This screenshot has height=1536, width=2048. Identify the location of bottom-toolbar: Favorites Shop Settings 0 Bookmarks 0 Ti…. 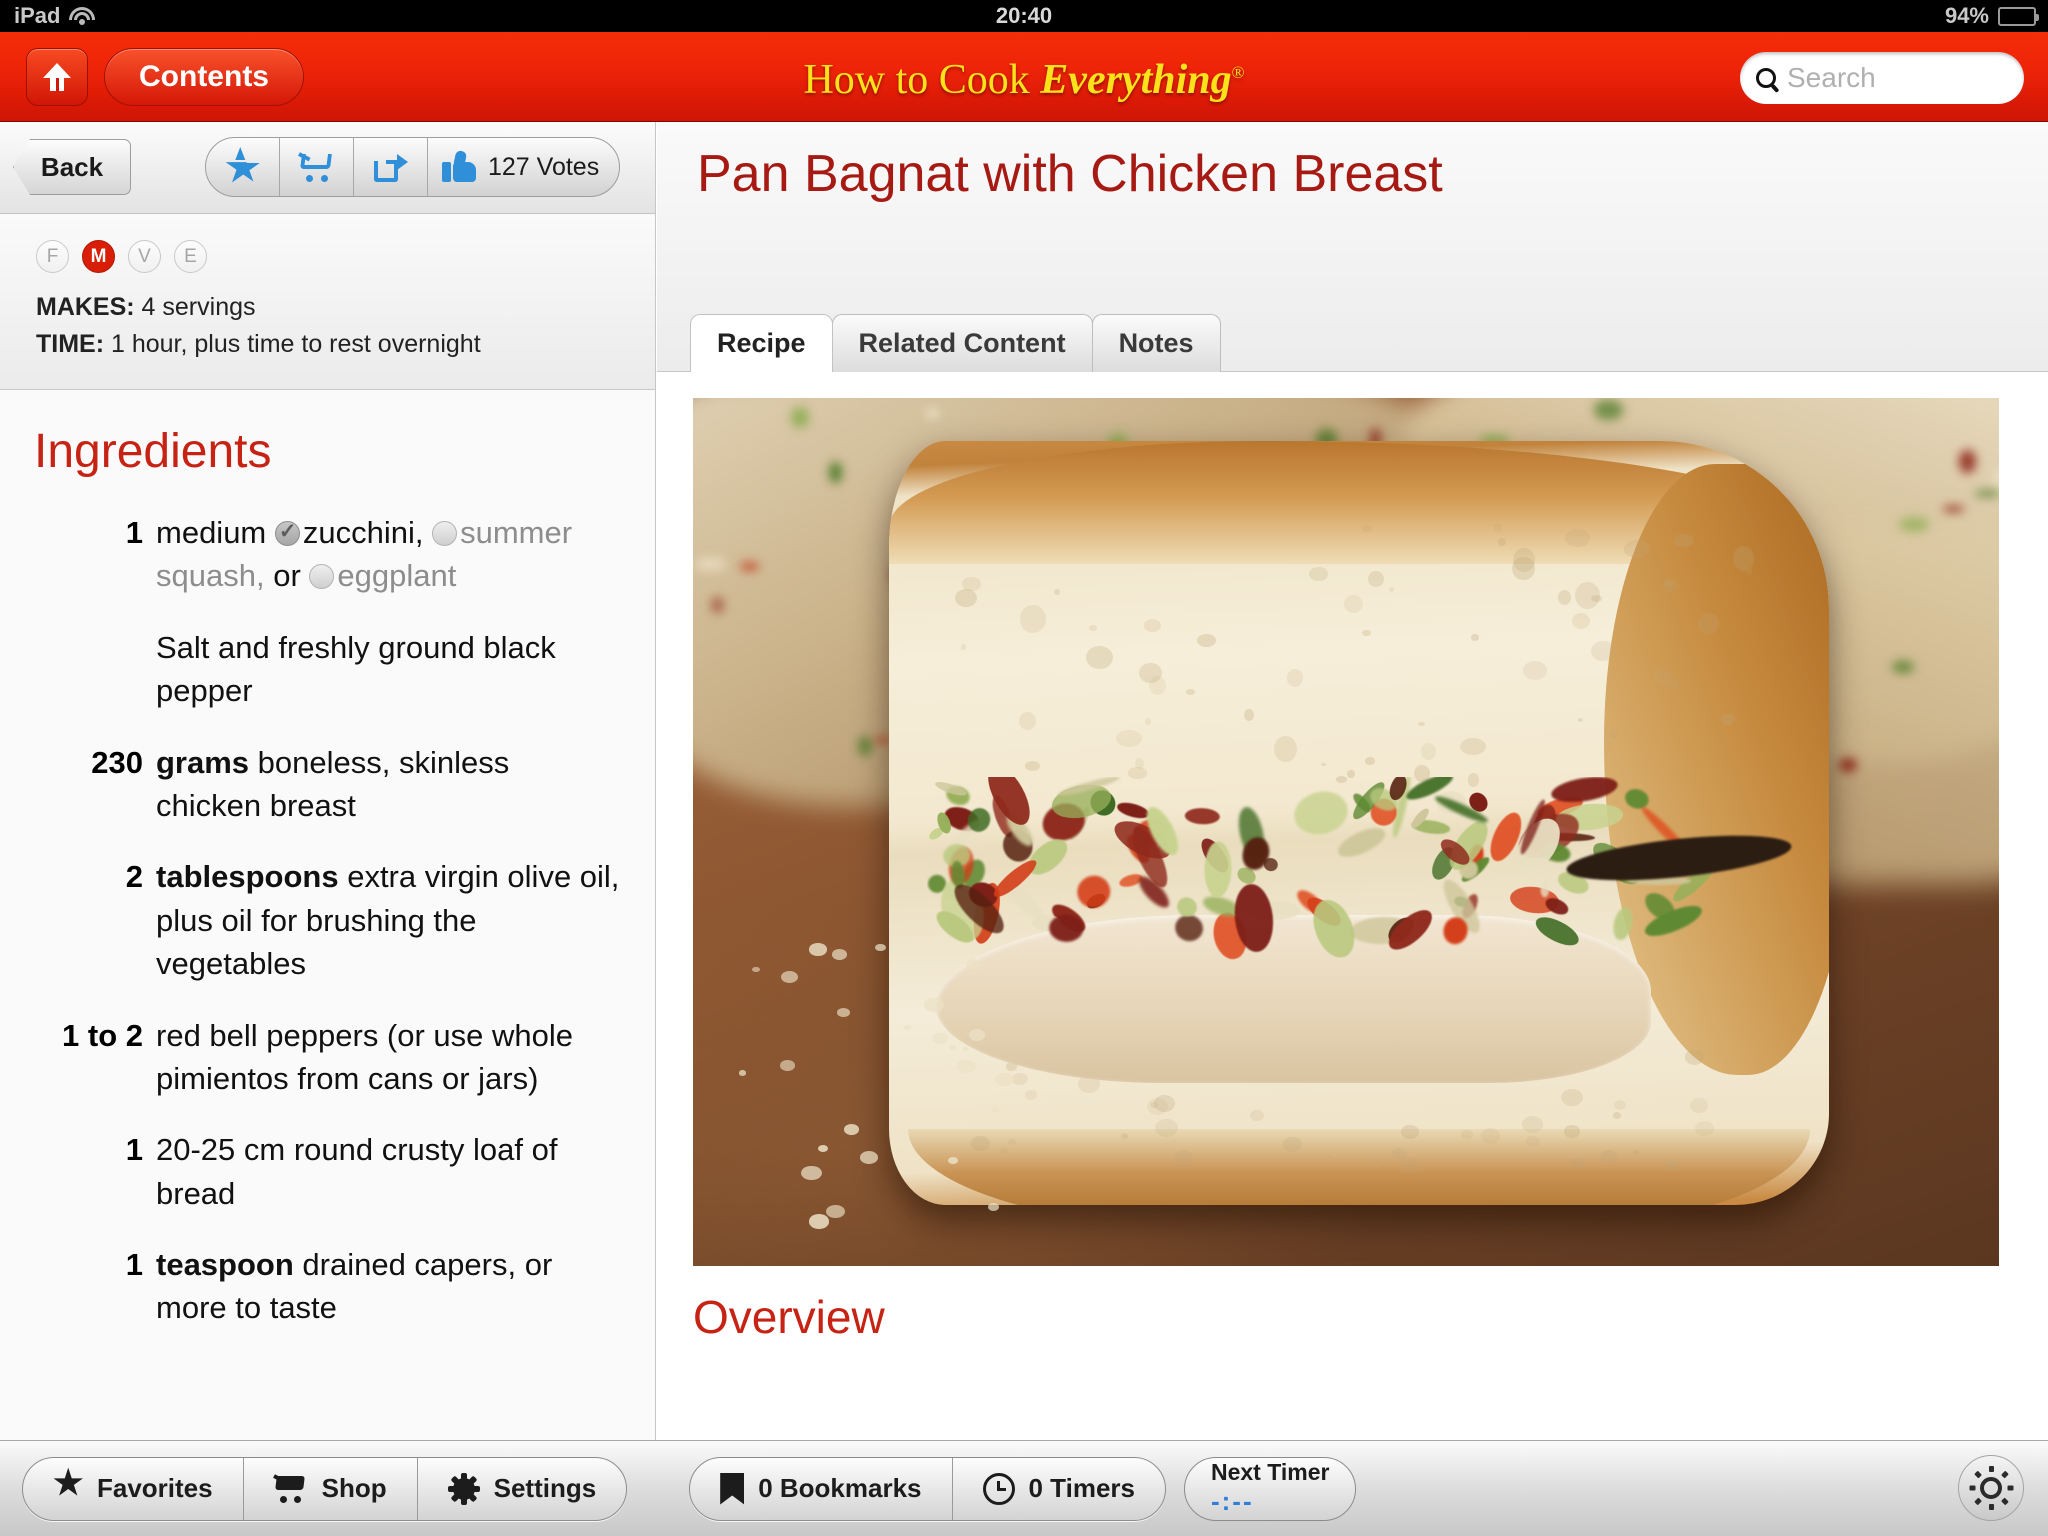
(1024, 1488).